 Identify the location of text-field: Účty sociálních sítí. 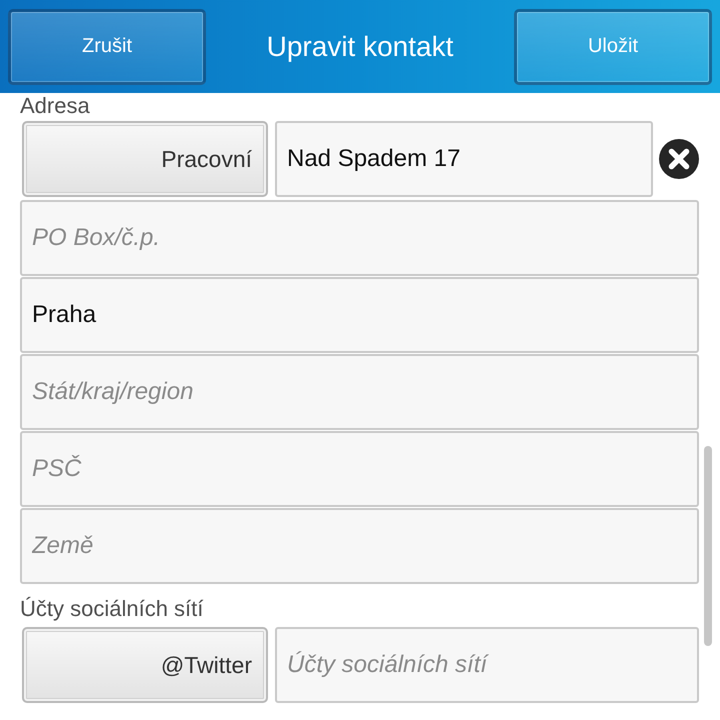
(487, 665).